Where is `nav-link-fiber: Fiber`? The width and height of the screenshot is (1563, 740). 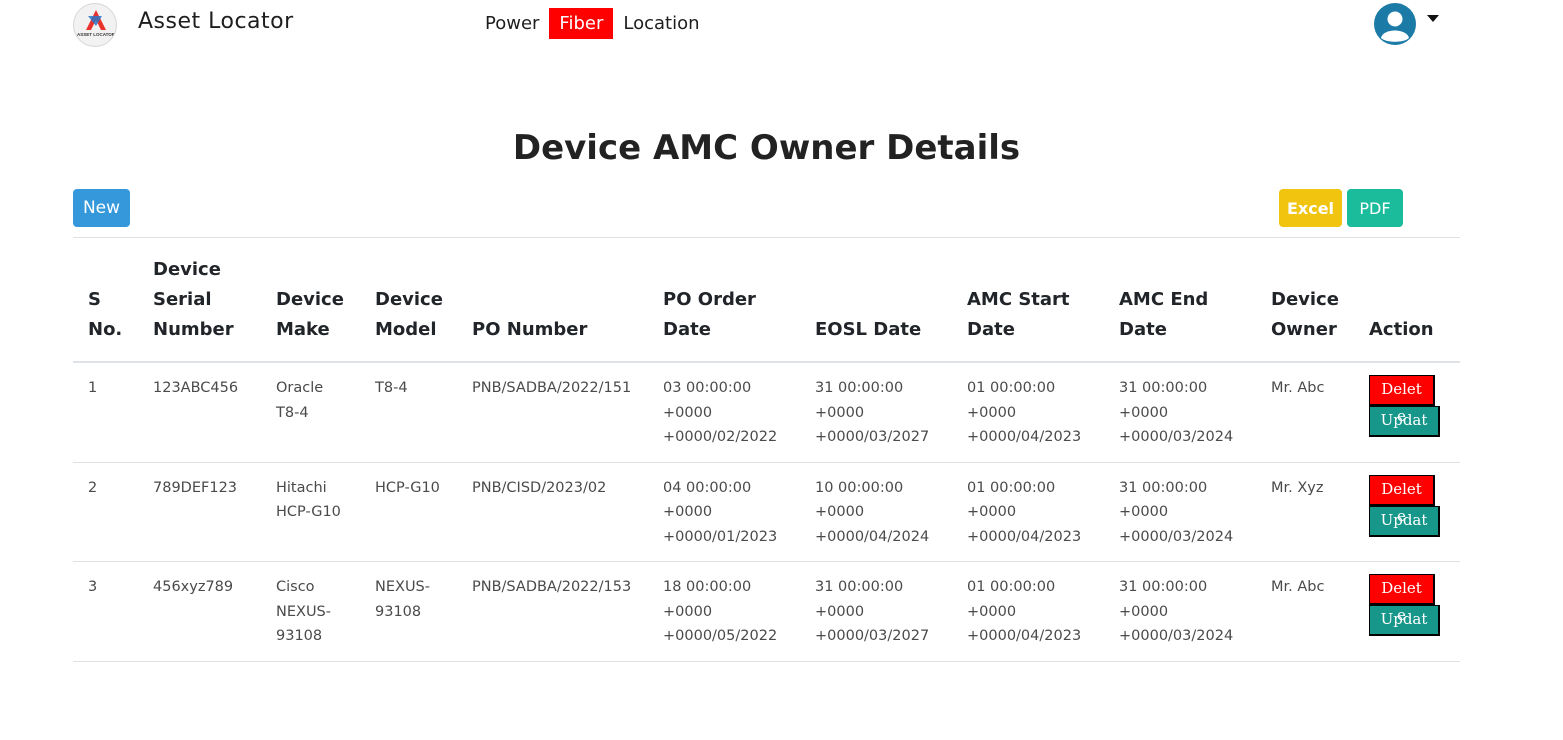 nav-link-fiber: Fiber is located at coordinates (581, 23).